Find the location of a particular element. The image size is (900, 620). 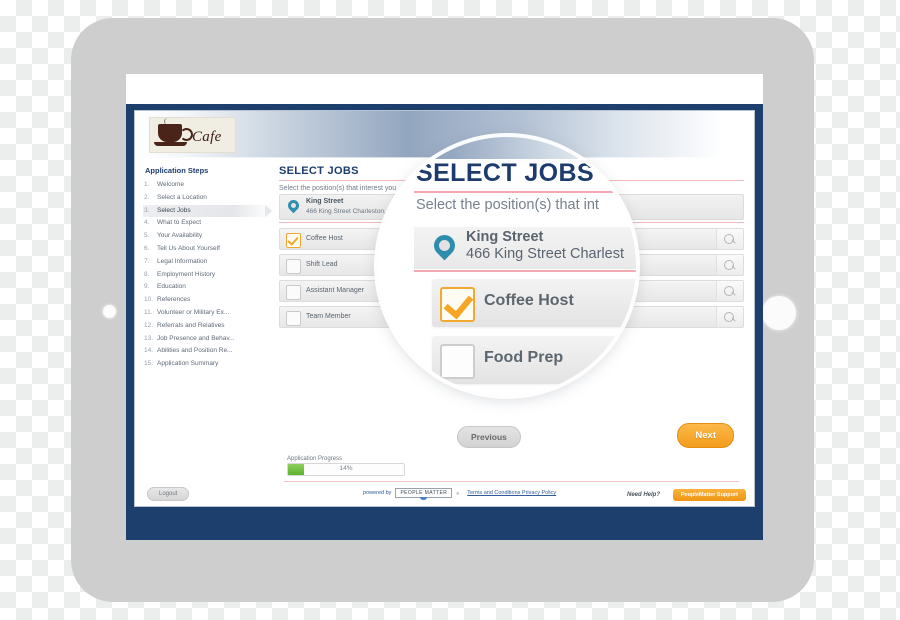

sidebar-item-your-availability: 5. Your Availability is located at coordinates (207, 236).